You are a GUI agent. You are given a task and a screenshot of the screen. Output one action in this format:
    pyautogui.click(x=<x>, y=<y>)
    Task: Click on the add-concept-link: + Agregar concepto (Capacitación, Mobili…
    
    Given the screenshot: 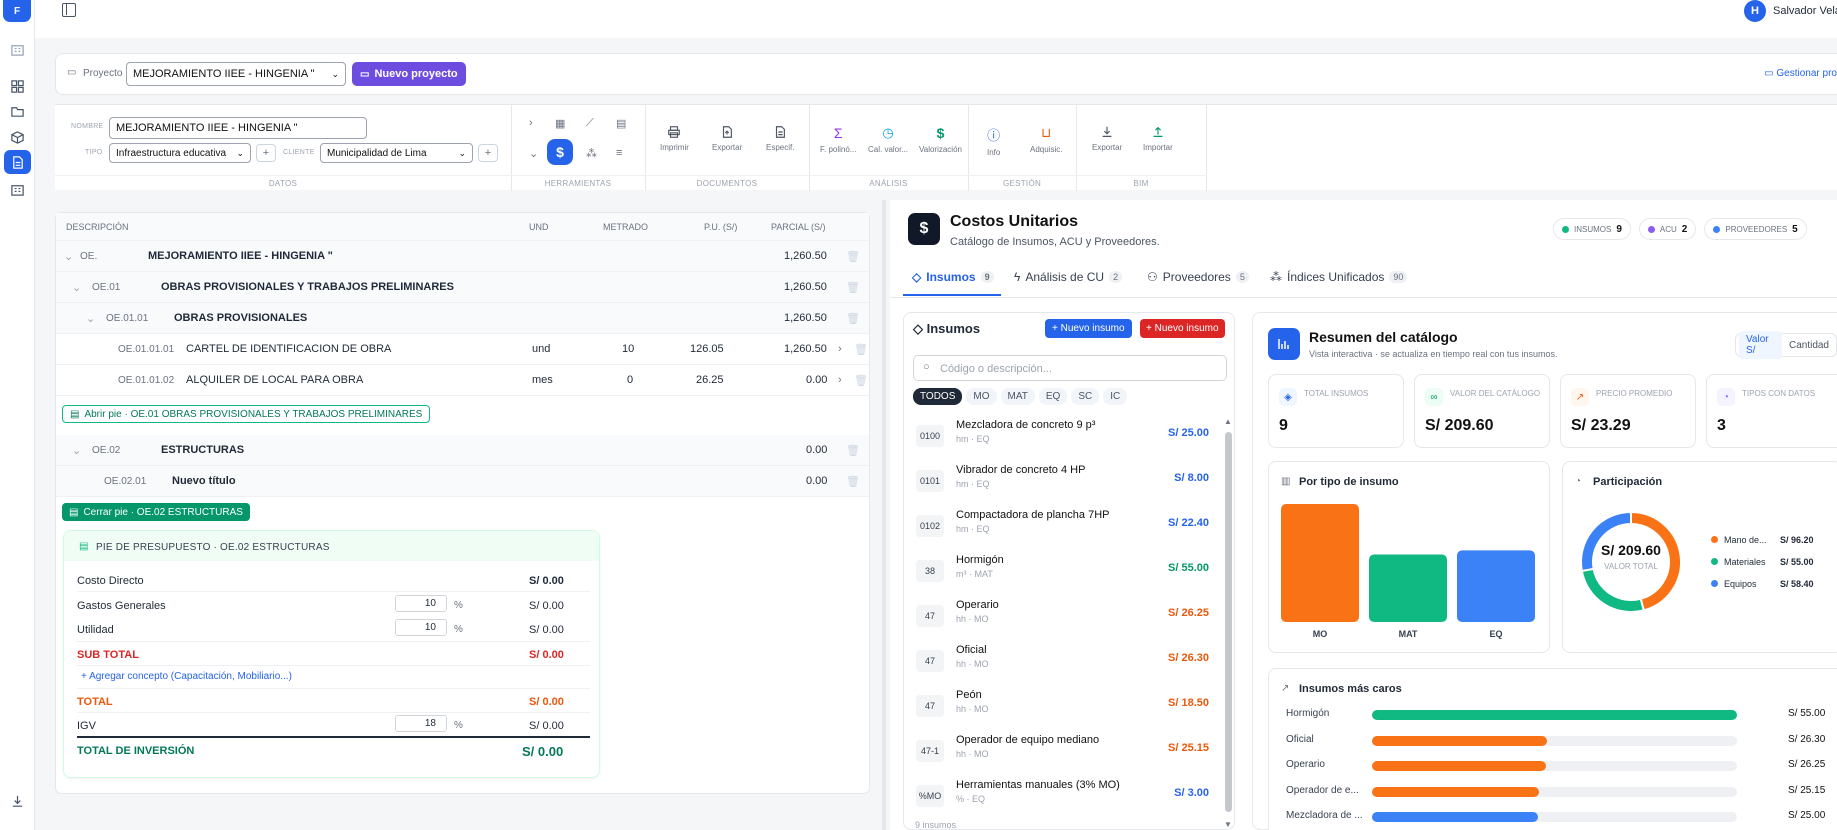 What is the action you would take?
    pyautogui.click(x=186, y=676)
    